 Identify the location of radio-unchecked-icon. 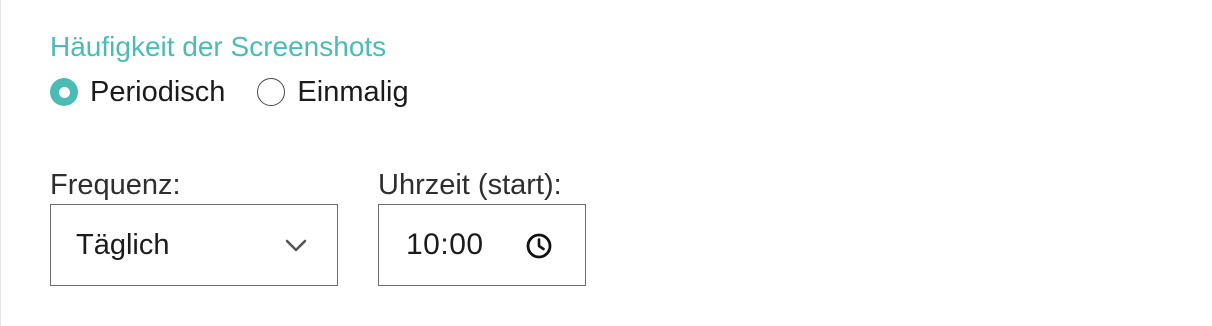
(271, 92).